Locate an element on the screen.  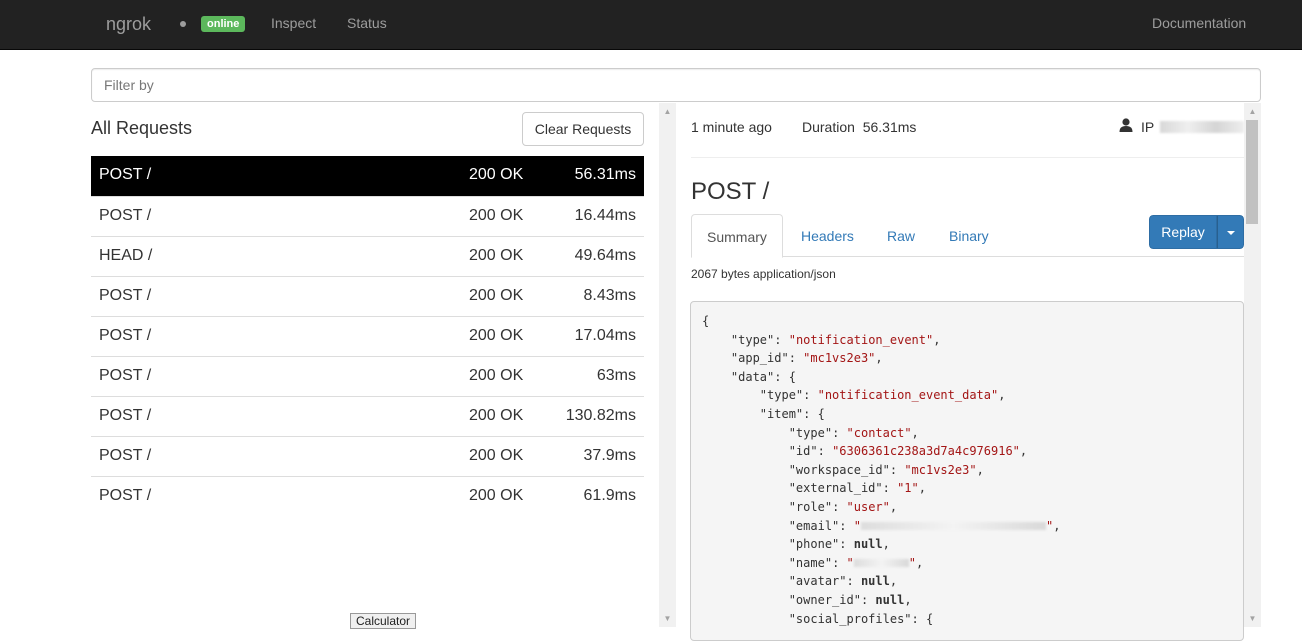
scroll-thumb is located at coordinates (1252, 172).